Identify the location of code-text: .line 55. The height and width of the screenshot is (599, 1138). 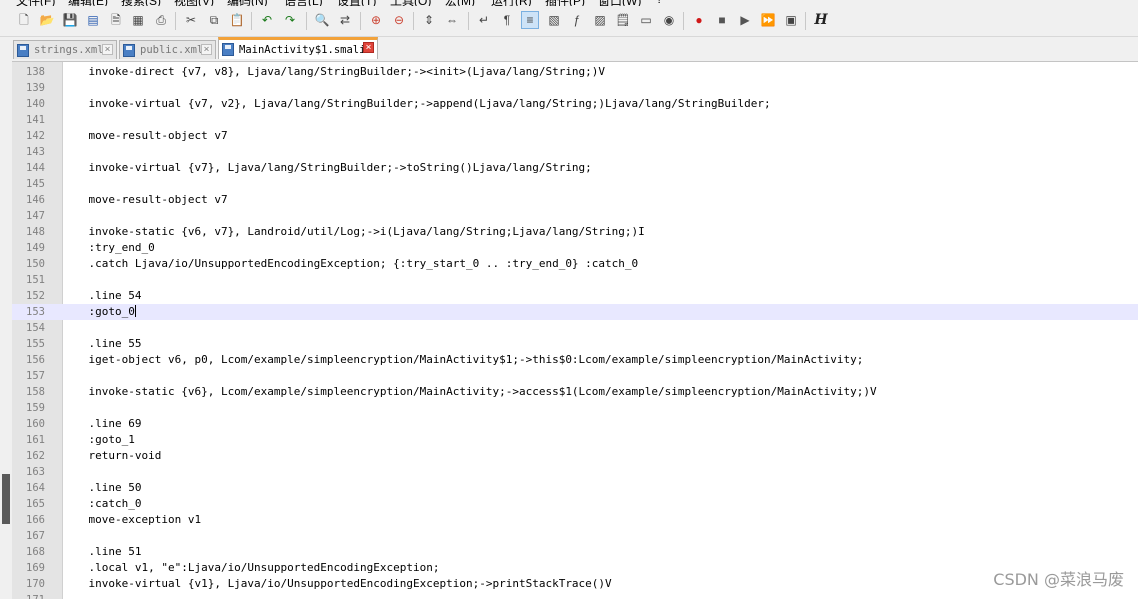
(101, 344).